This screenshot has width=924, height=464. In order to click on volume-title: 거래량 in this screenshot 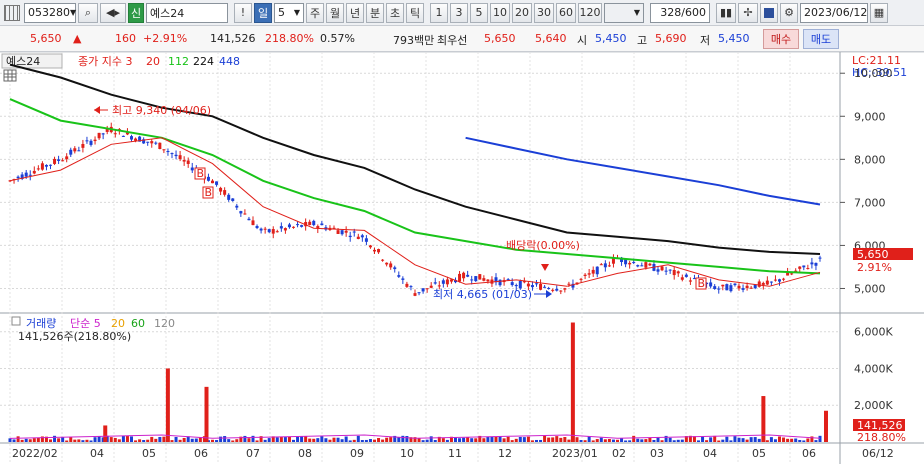, I will do `click(41, 323)`.